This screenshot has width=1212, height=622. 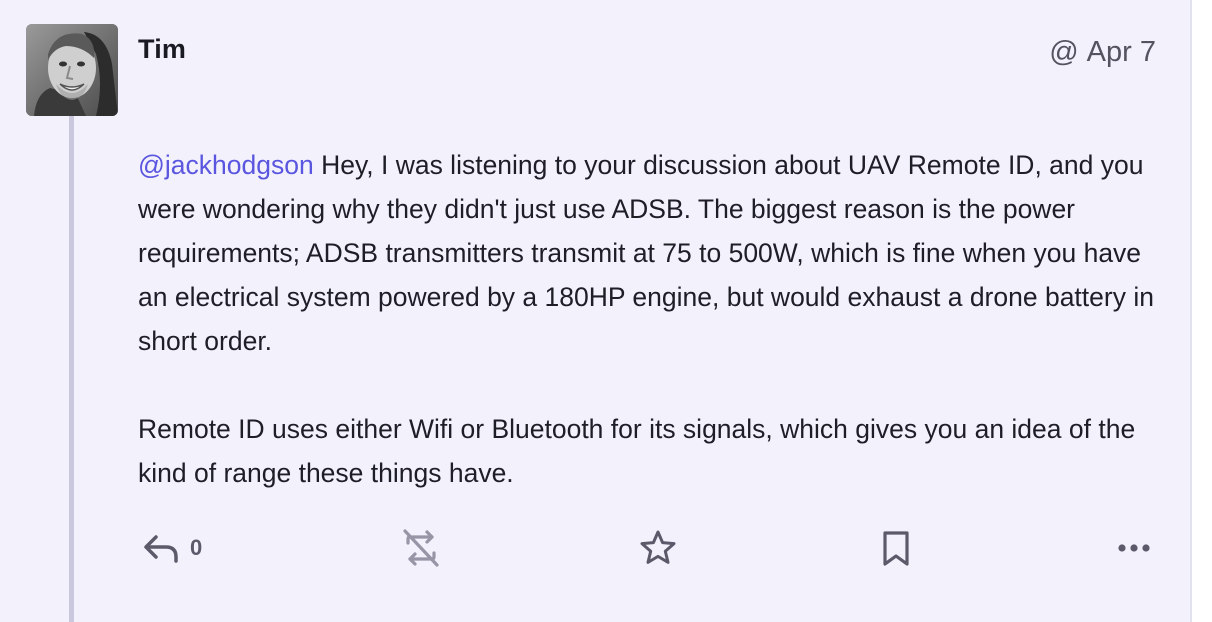 I want to click on bookmark-icon, so click(x=896, y=548).